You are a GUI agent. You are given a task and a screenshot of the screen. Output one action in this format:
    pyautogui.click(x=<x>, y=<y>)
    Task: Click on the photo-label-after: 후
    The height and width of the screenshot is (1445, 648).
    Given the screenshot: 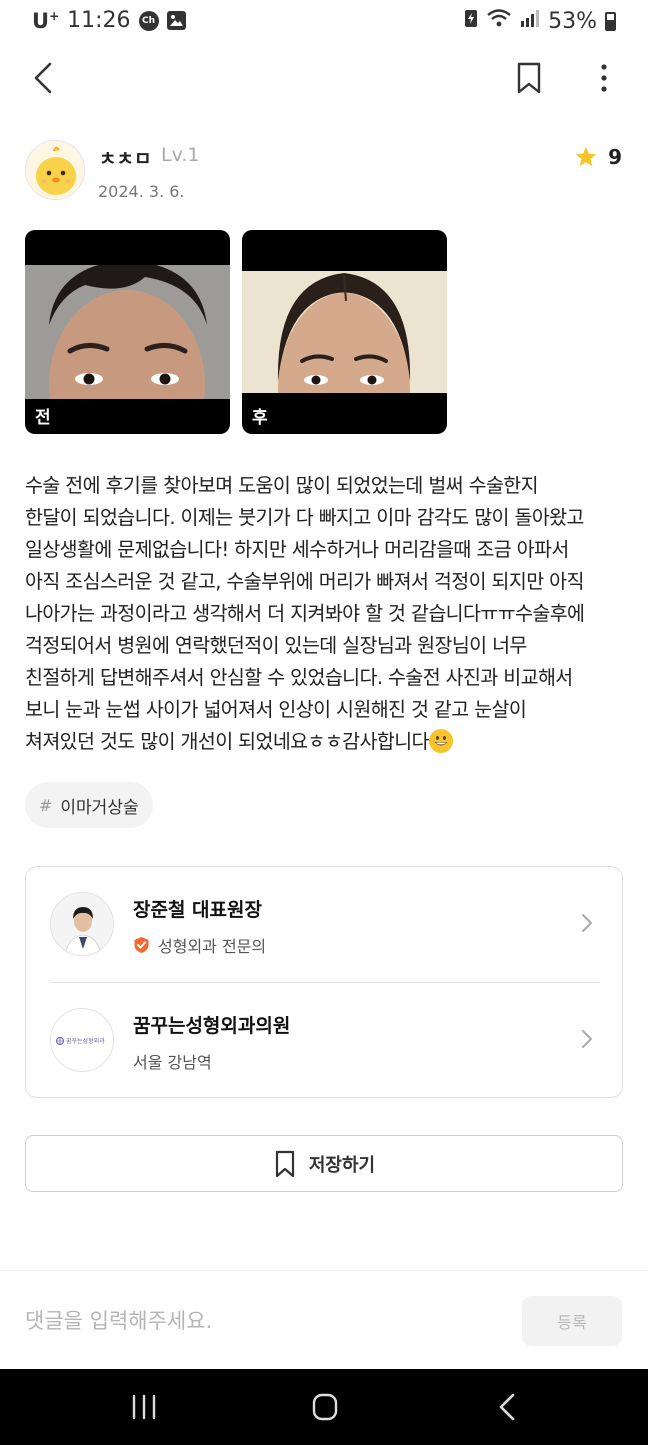 What is the action you would take?
    pyautogui.click(x=260, y=418)
    